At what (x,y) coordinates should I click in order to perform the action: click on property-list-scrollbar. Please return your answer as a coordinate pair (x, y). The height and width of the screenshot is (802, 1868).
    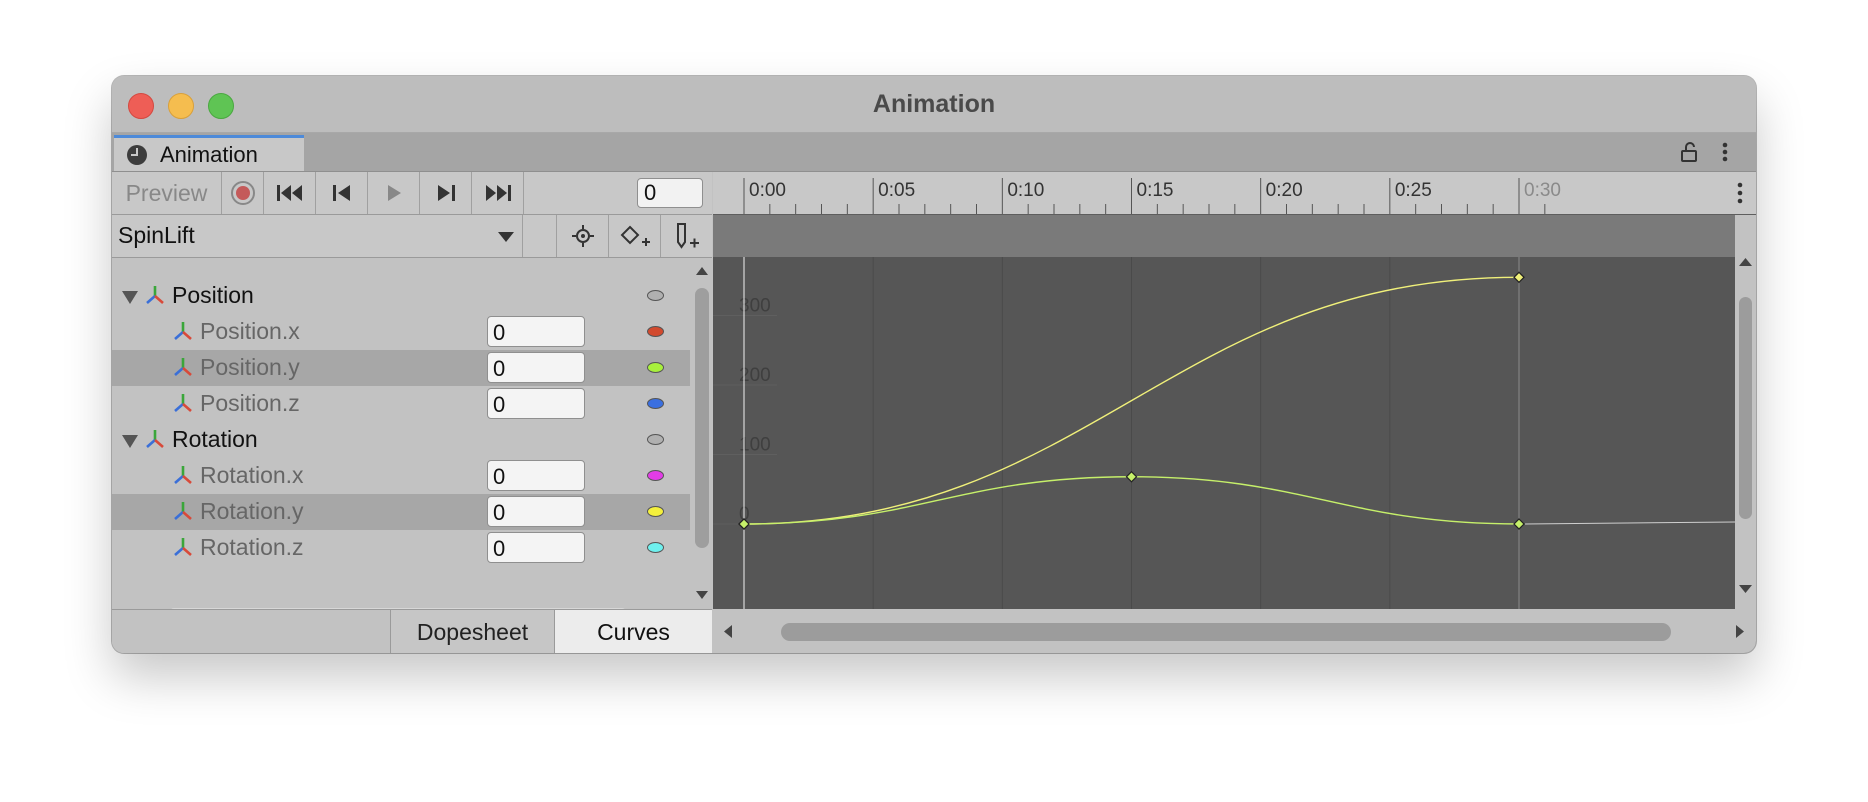
    Looking at the image, I should click on (702, 434).